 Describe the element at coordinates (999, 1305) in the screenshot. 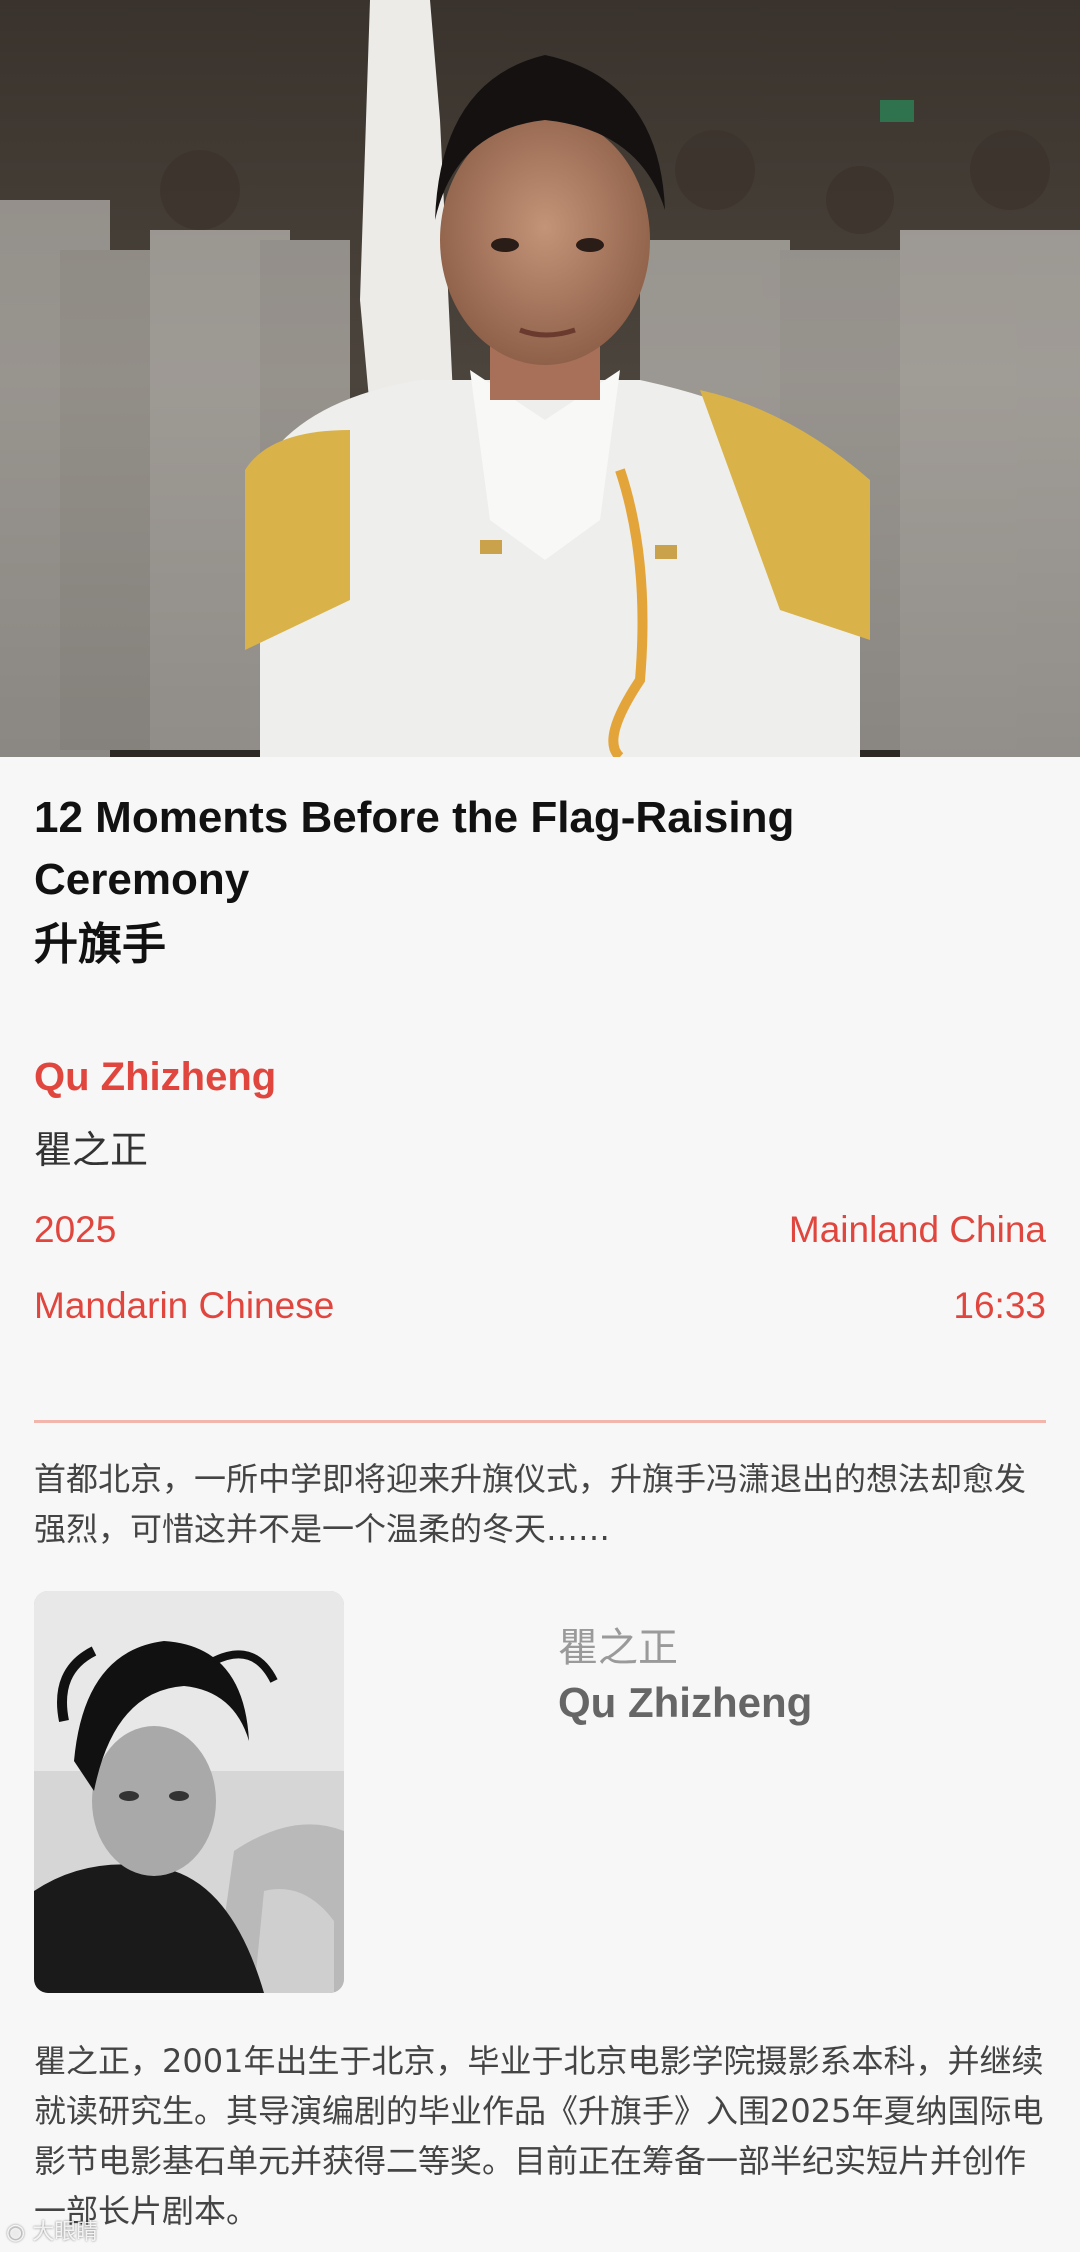

I see `film-duration: 16:33` at that location.